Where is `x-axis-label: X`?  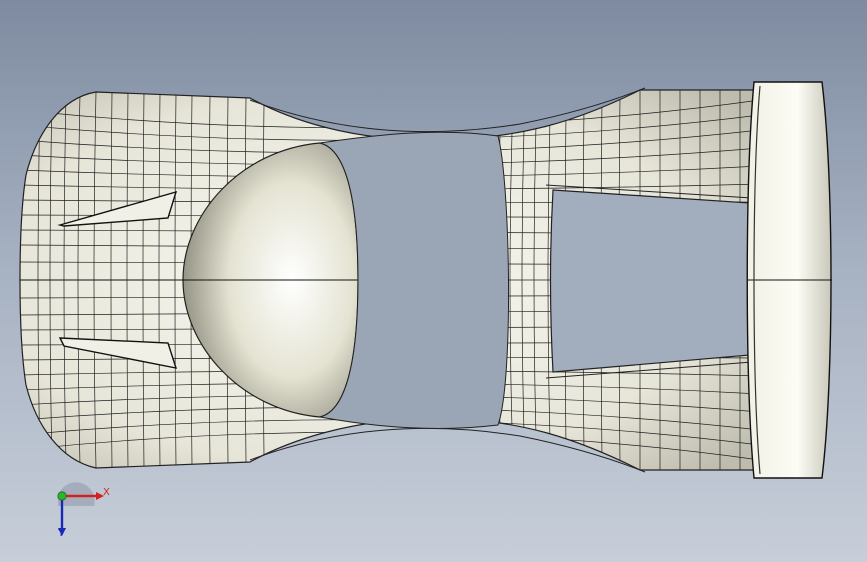
x-axis-label: X is located at coordinates (106, 492).